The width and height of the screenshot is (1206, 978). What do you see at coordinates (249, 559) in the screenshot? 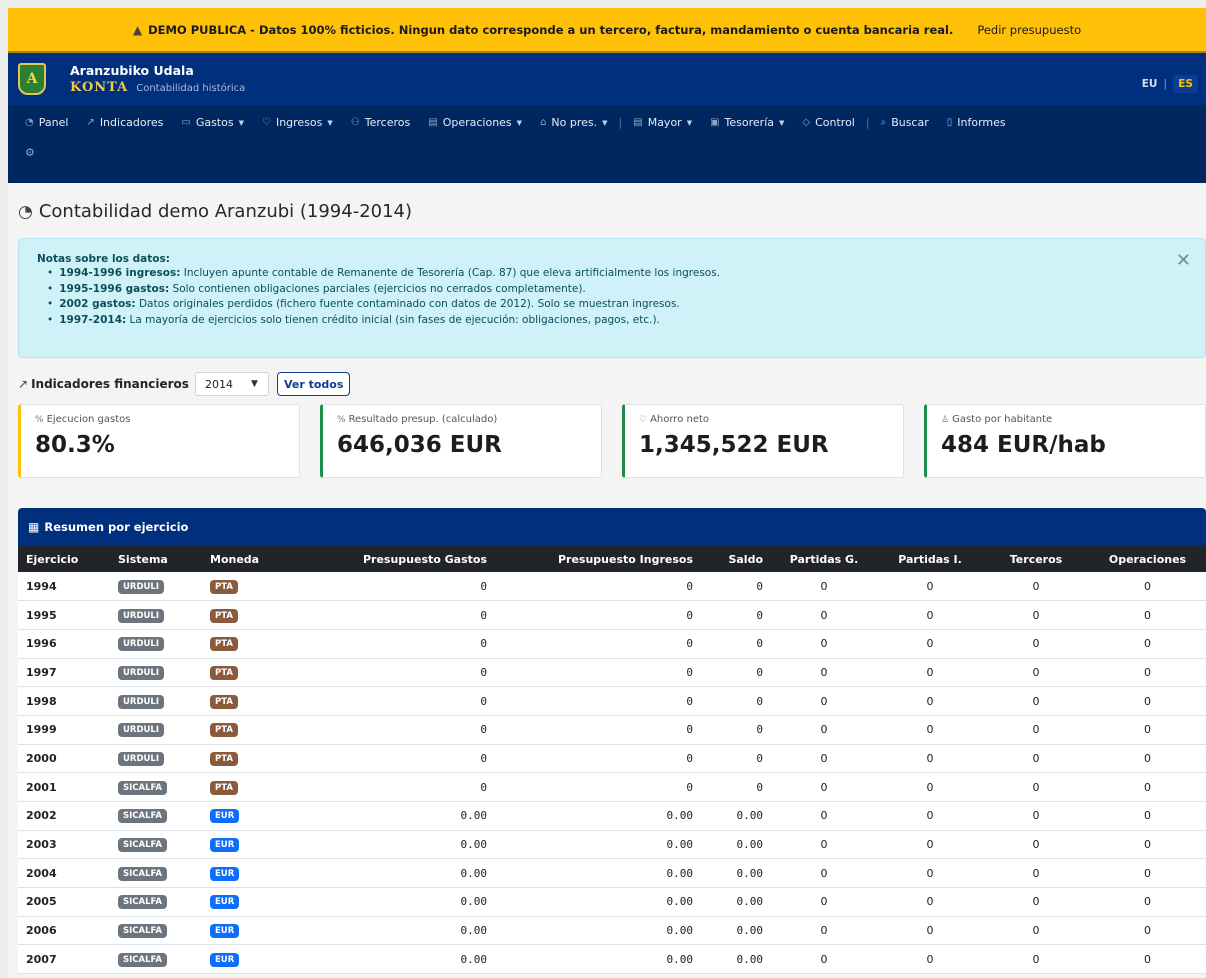
I see `column-header: Moneda` at bounding box center [249, 559].